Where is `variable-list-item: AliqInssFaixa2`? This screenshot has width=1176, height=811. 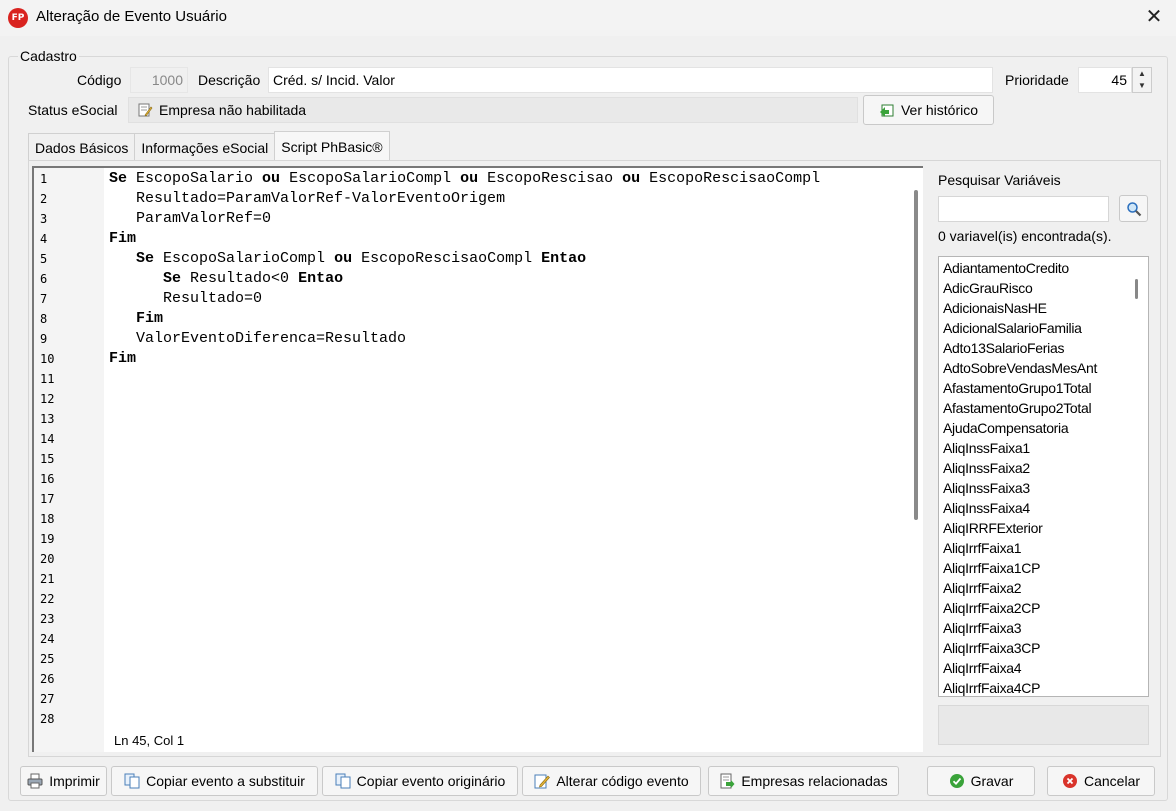
variable-list-item: AliqInssFaixa2 is located at coordinates (986, 468).